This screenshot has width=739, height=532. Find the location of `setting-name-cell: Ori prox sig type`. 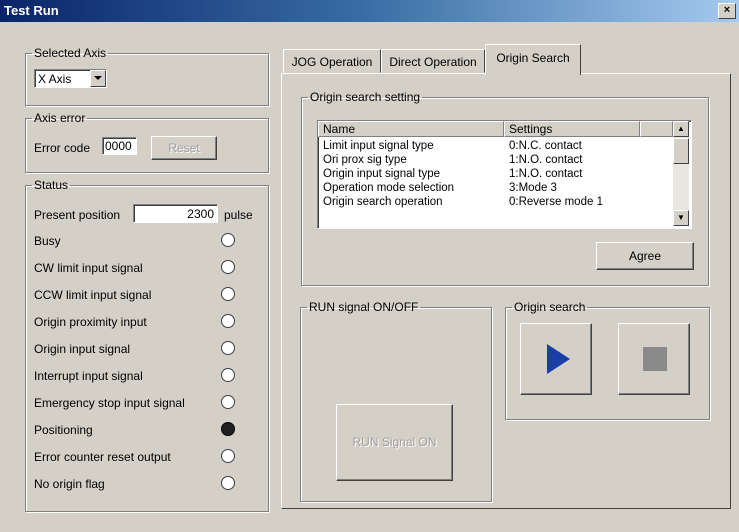

setting-name-cell: Ori prox sig type is located at coordinates (365, 160).